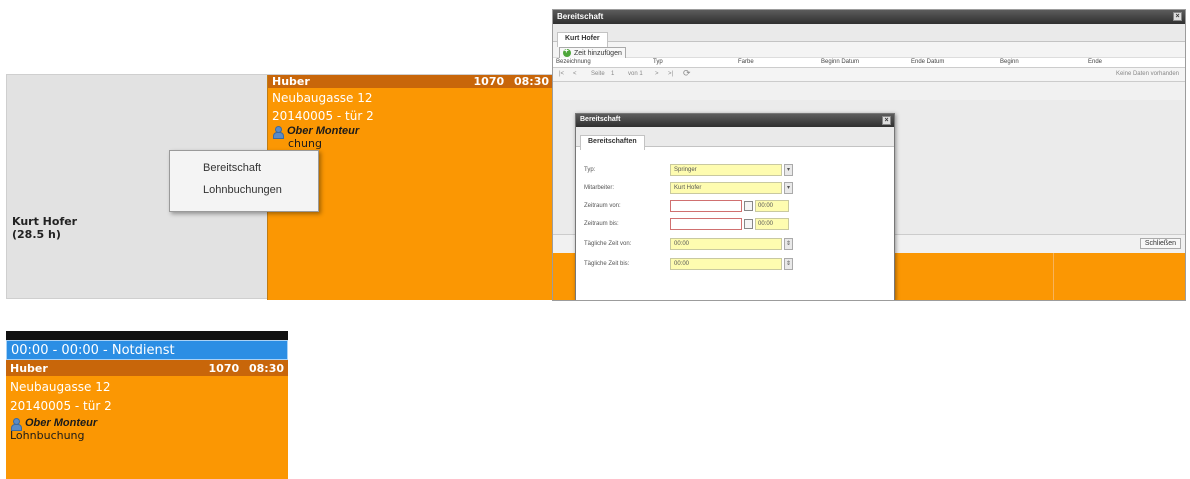 The width and height of the screenshot is (1190, 479). I want to click on close-button: Schließen, so click(1160, 243).